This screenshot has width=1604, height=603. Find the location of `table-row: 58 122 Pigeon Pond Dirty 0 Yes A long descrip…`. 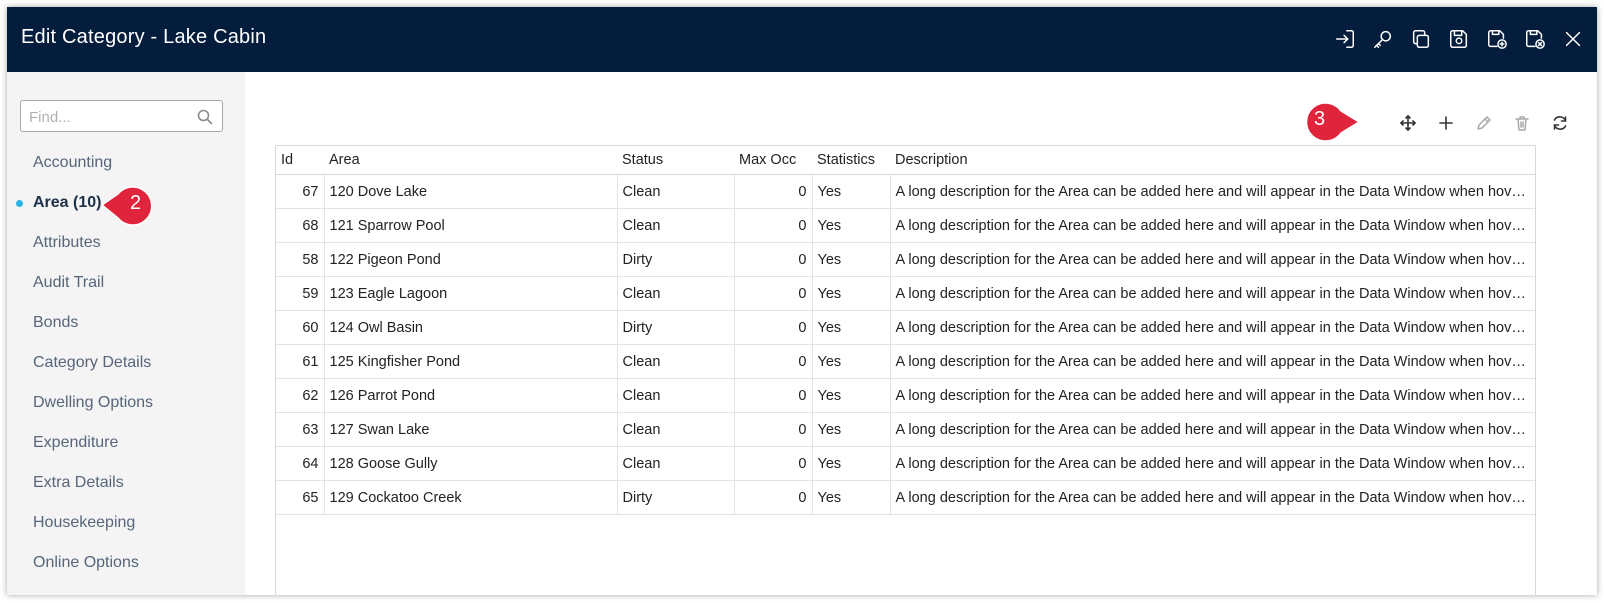

table-row: 58 122 Pigeon Pond Dirty 0 Yes A long descrip… is located at coordinates (905, 259).